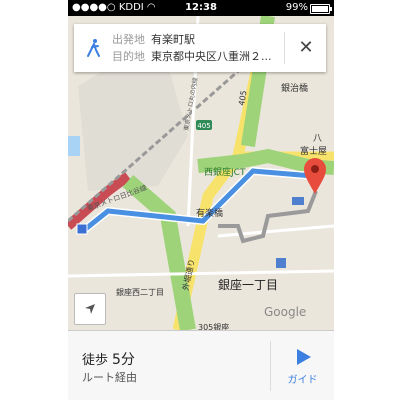 This screenshot has height=400, width=400. What do you see at coordinates (298, 201) in the screenshot?
I see `parking-icon` at bounding box center [298, 201].